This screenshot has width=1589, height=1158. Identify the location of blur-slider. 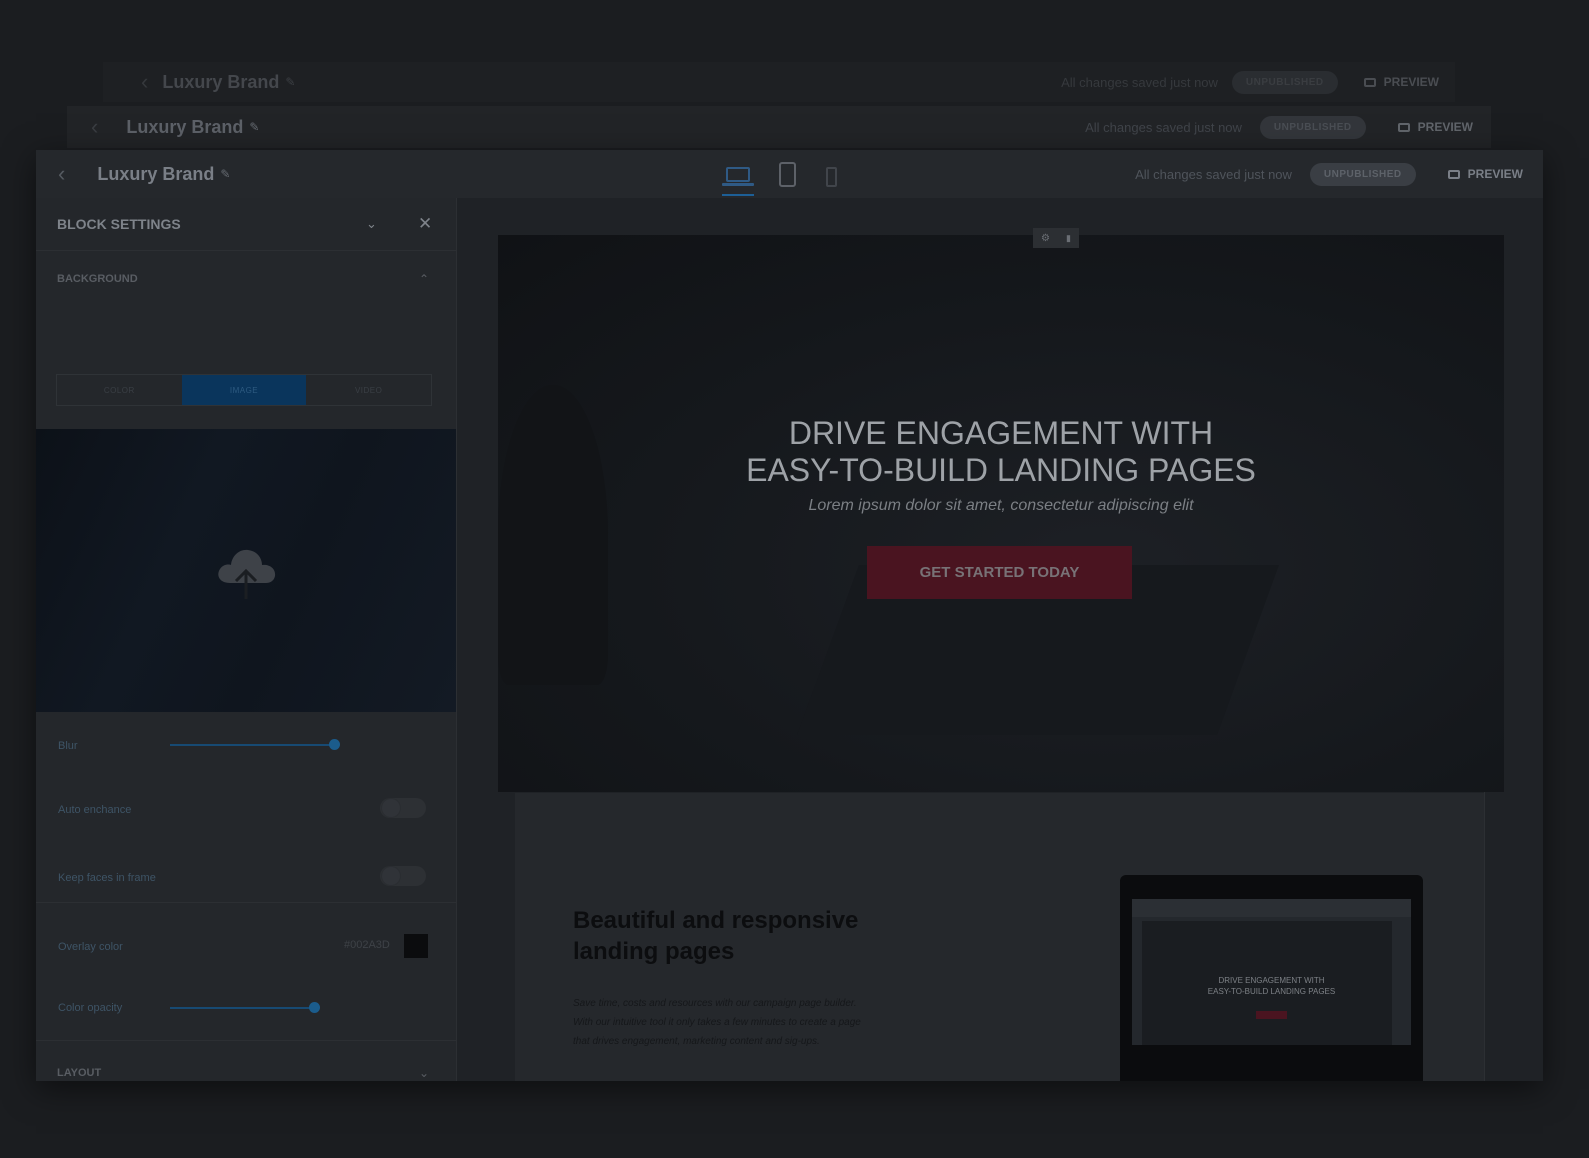
(265, 745).